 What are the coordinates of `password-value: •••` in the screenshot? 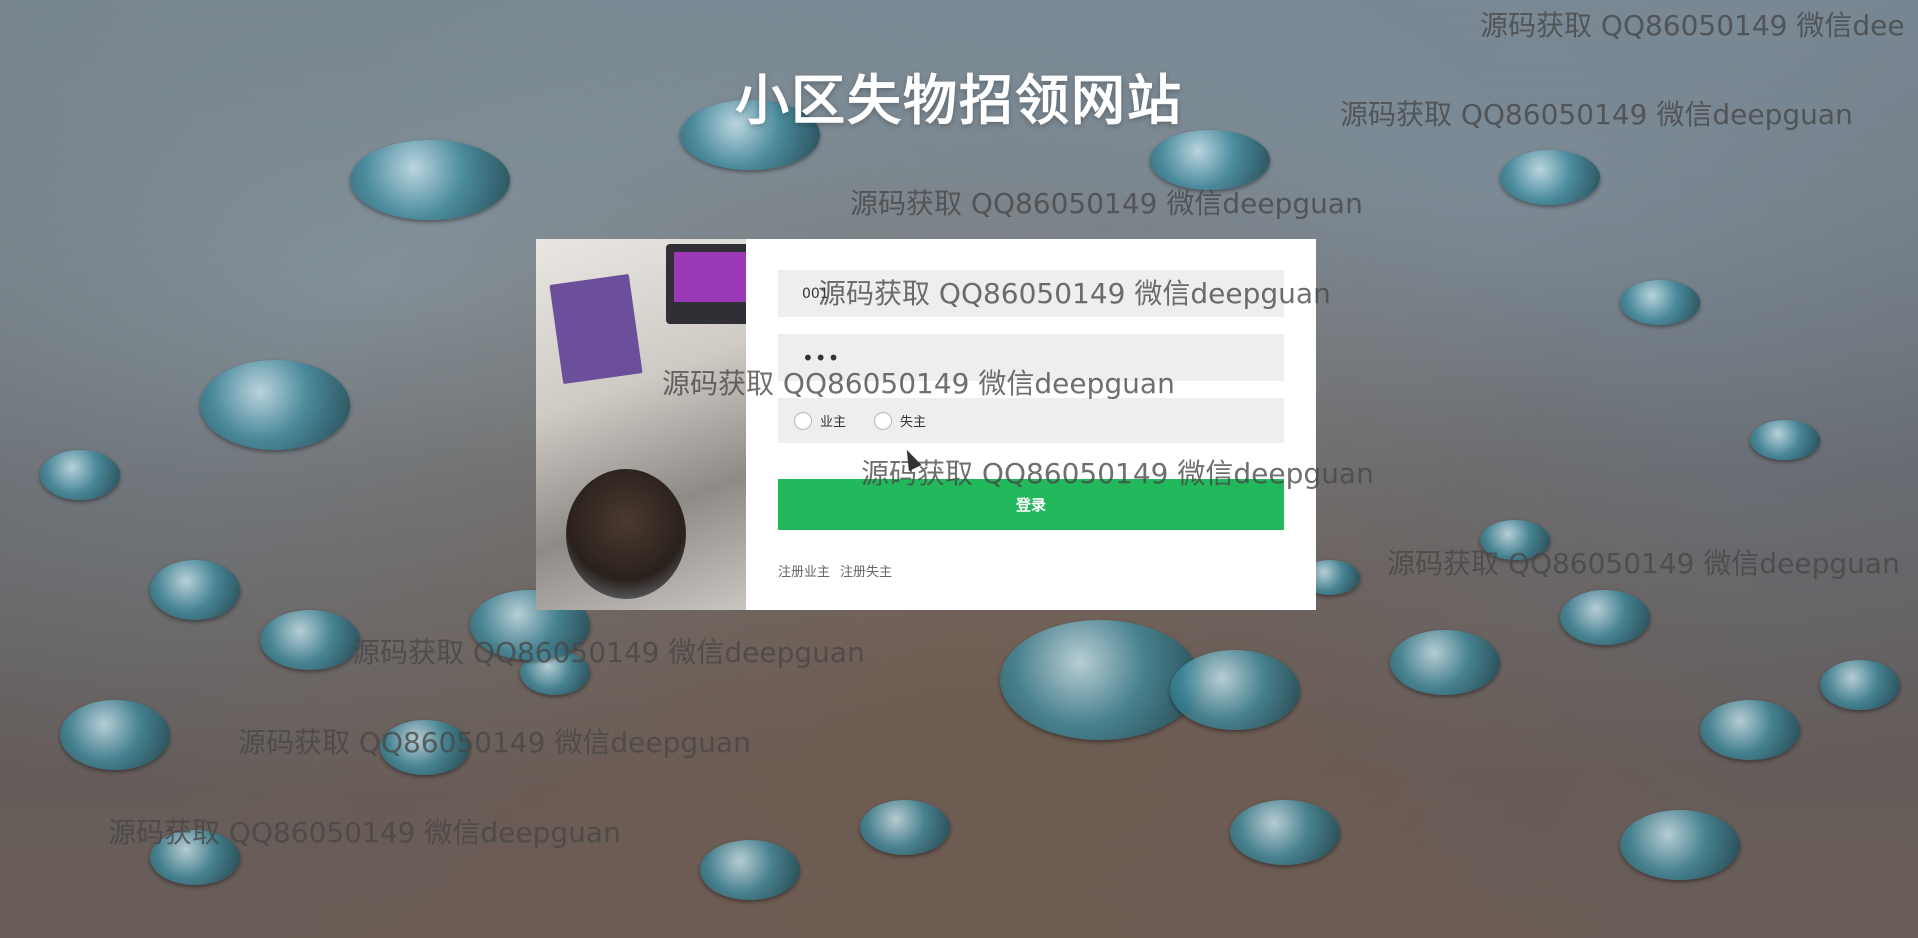 It's located at (821, 357).